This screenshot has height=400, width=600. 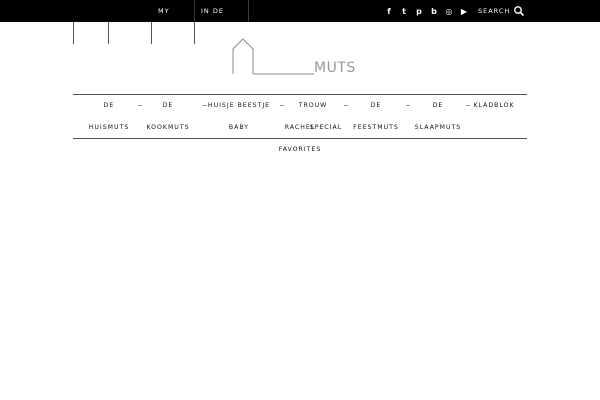 I want to click on top-nav-in-de: IN DE, so click(x=212, y=11).